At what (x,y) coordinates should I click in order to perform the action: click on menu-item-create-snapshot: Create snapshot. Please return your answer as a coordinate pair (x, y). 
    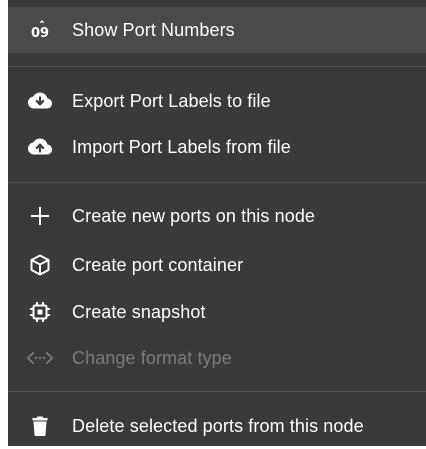
    Looking at the image, I should click on (217, 312).